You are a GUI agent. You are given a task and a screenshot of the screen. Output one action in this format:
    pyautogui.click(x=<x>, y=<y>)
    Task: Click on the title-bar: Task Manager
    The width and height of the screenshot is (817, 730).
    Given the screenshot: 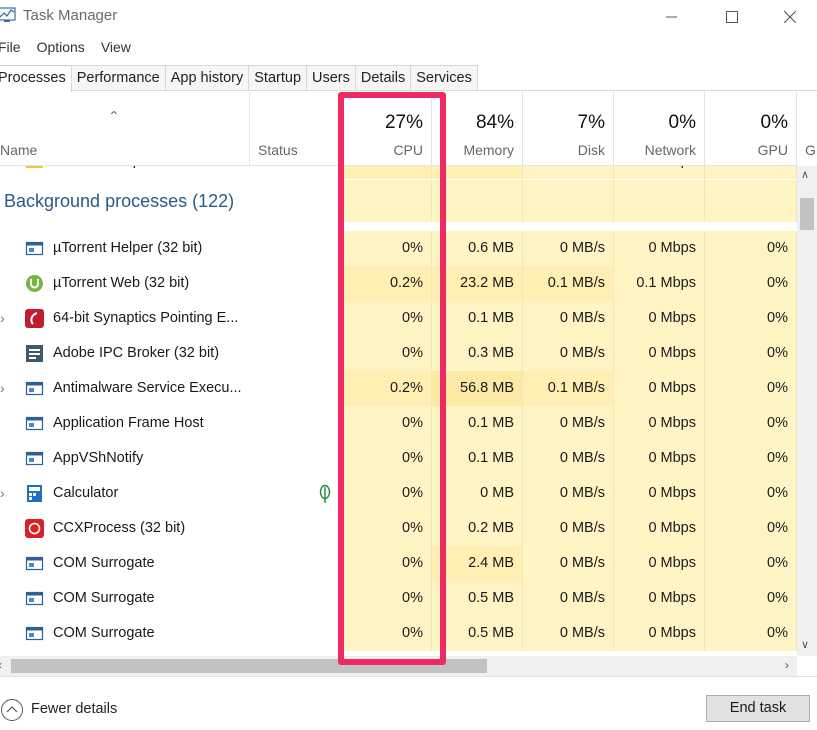 What is the action you would take?
    pyautogui.click(x=408, y=16)
    